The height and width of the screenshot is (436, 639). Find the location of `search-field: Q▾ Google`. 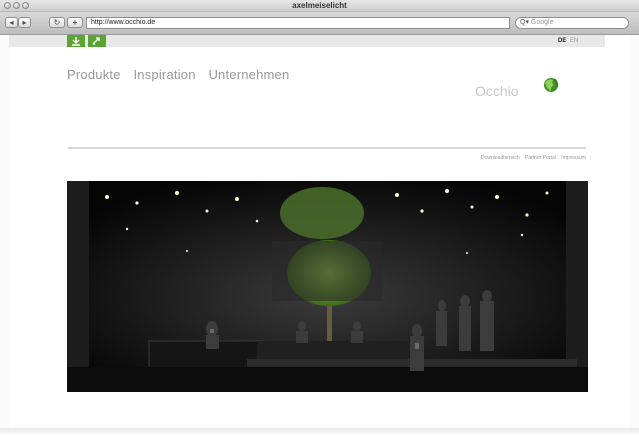

search-field: Q▾ Google is located at coordinates (572, 23).